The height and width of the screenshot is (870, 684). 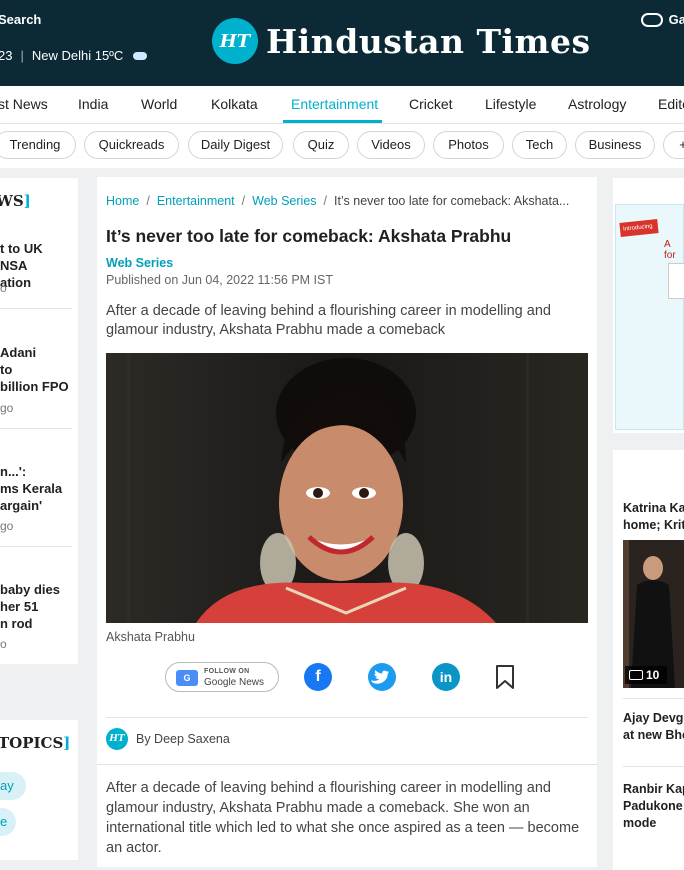 I want to click on cloud-icon, so click(x=140, y=55).